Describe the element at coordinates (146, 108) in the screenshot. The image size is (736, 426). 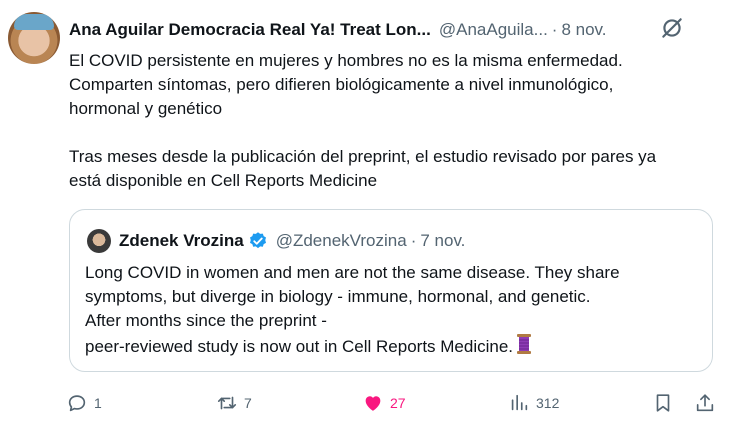
I see `tweet-text-line: hormonal y genético` at that location.